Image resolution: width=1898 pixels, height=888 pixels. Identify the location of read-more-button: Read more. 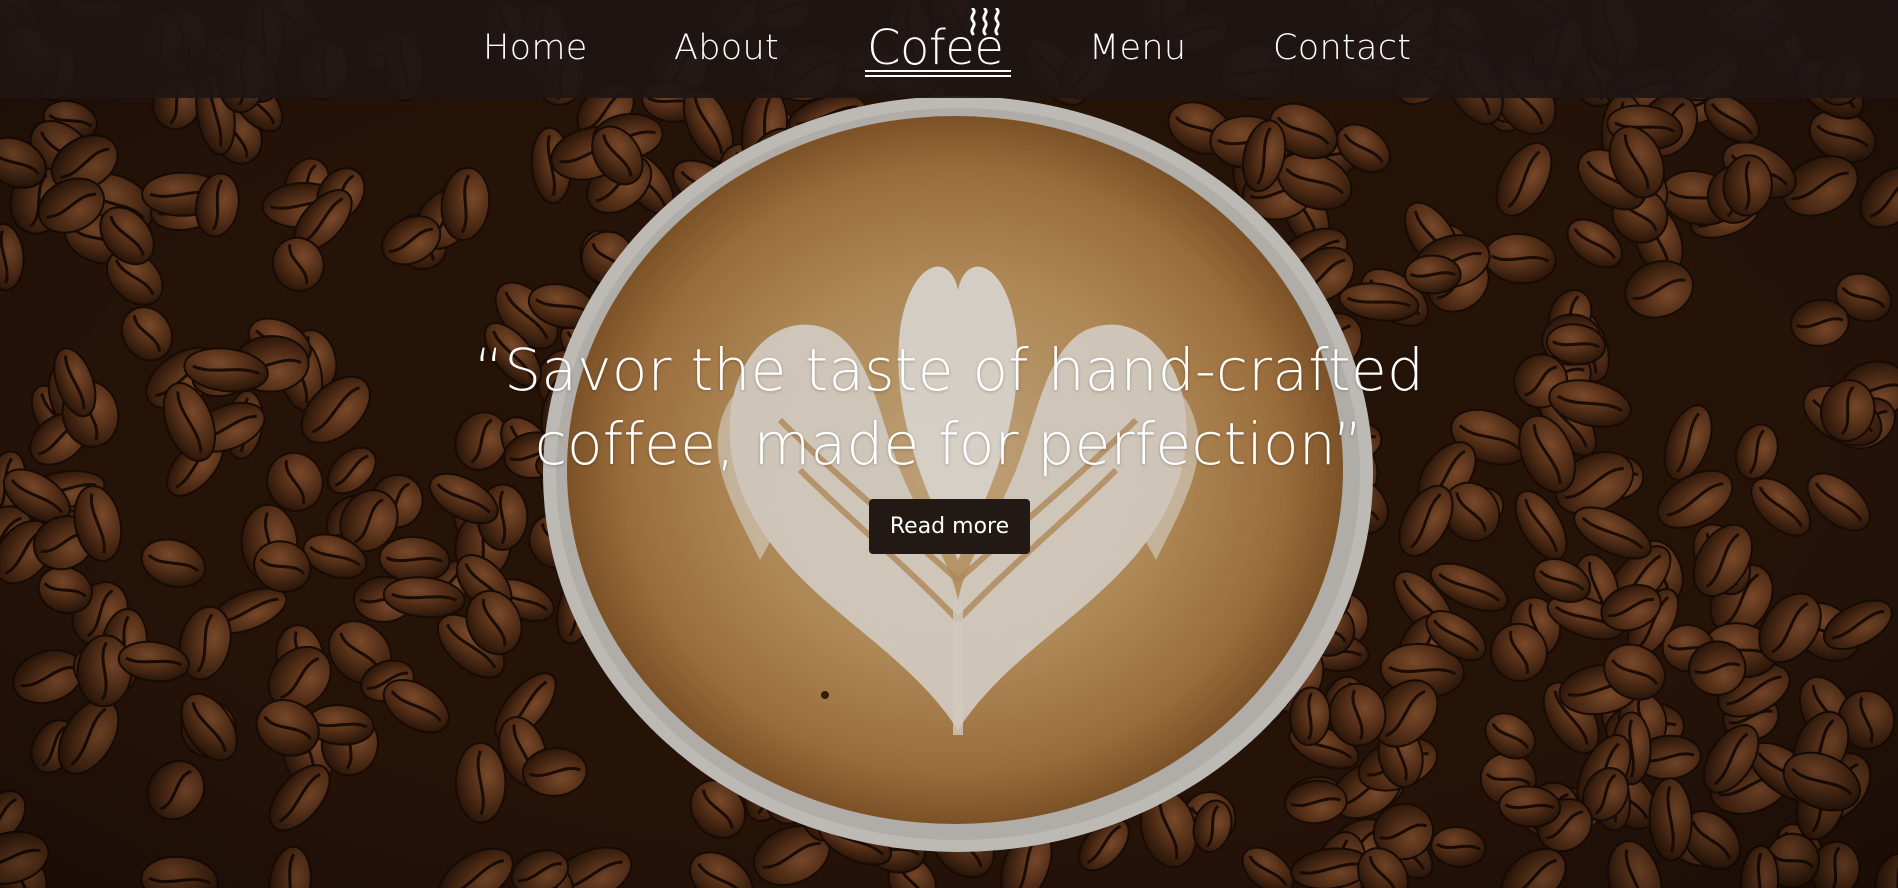
(949, 526).